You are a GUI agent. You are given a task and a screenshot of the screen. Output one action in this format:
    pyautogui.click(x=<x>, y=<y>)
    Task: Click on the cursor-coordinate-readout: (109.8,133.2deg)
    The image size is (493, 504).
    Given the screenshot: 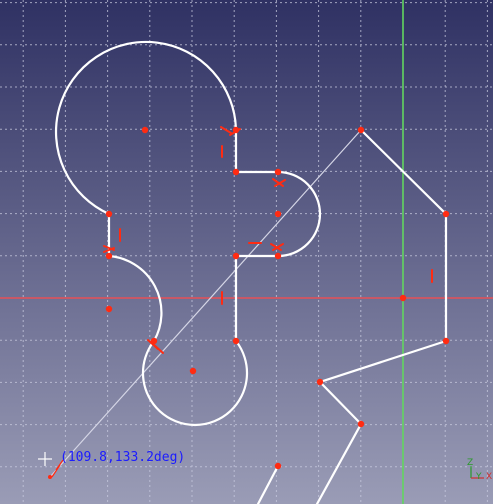 What is the action you would take?
    pyautogui.click(x=123, y=457)
    